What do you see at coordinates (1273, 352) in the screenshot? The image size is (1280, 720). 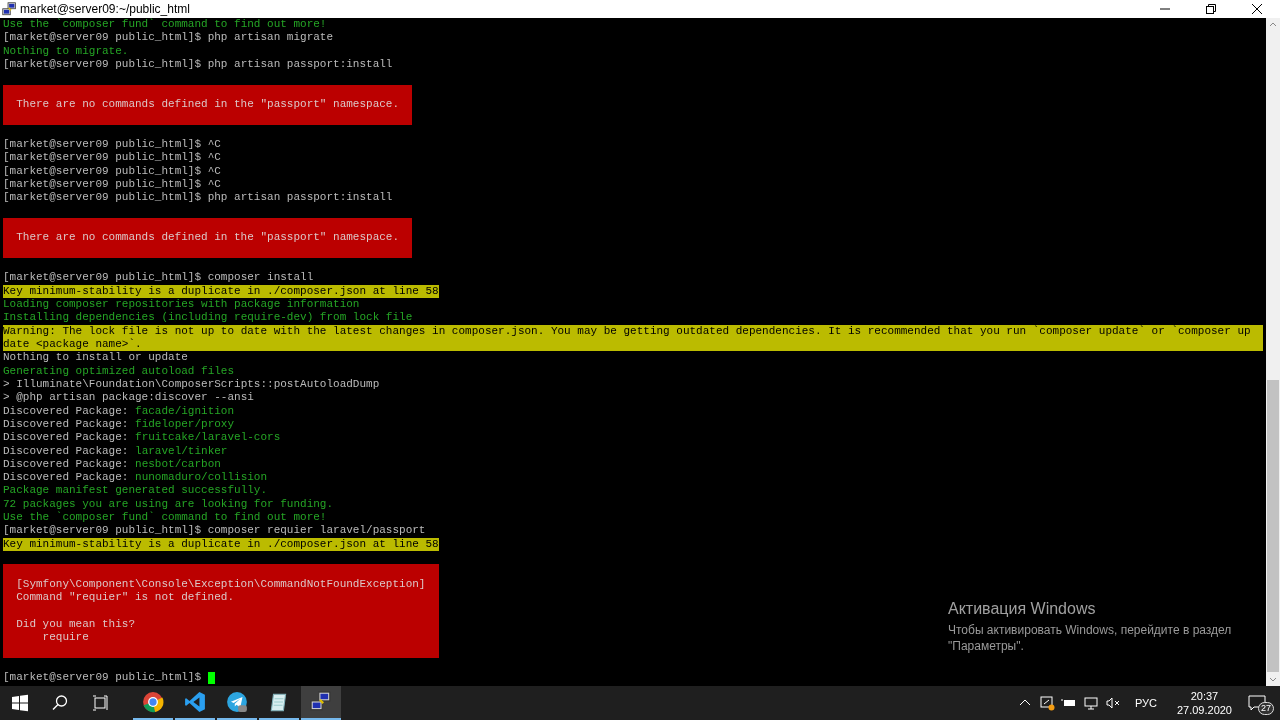 I see `scrollbar` at bounding box center [1273, 352].